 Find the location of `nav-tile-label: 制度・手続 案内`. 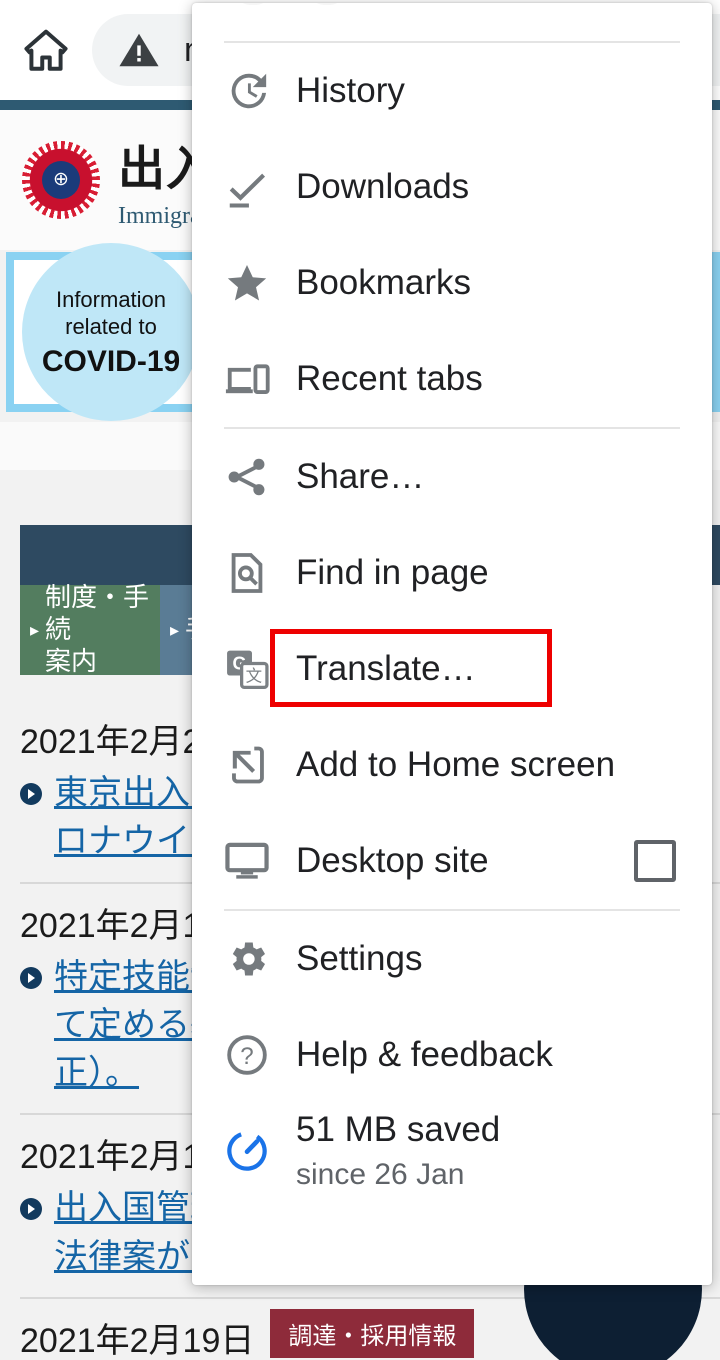

nav-tile-label: 制度・手続 案内 is located at coordinates (97, 629).